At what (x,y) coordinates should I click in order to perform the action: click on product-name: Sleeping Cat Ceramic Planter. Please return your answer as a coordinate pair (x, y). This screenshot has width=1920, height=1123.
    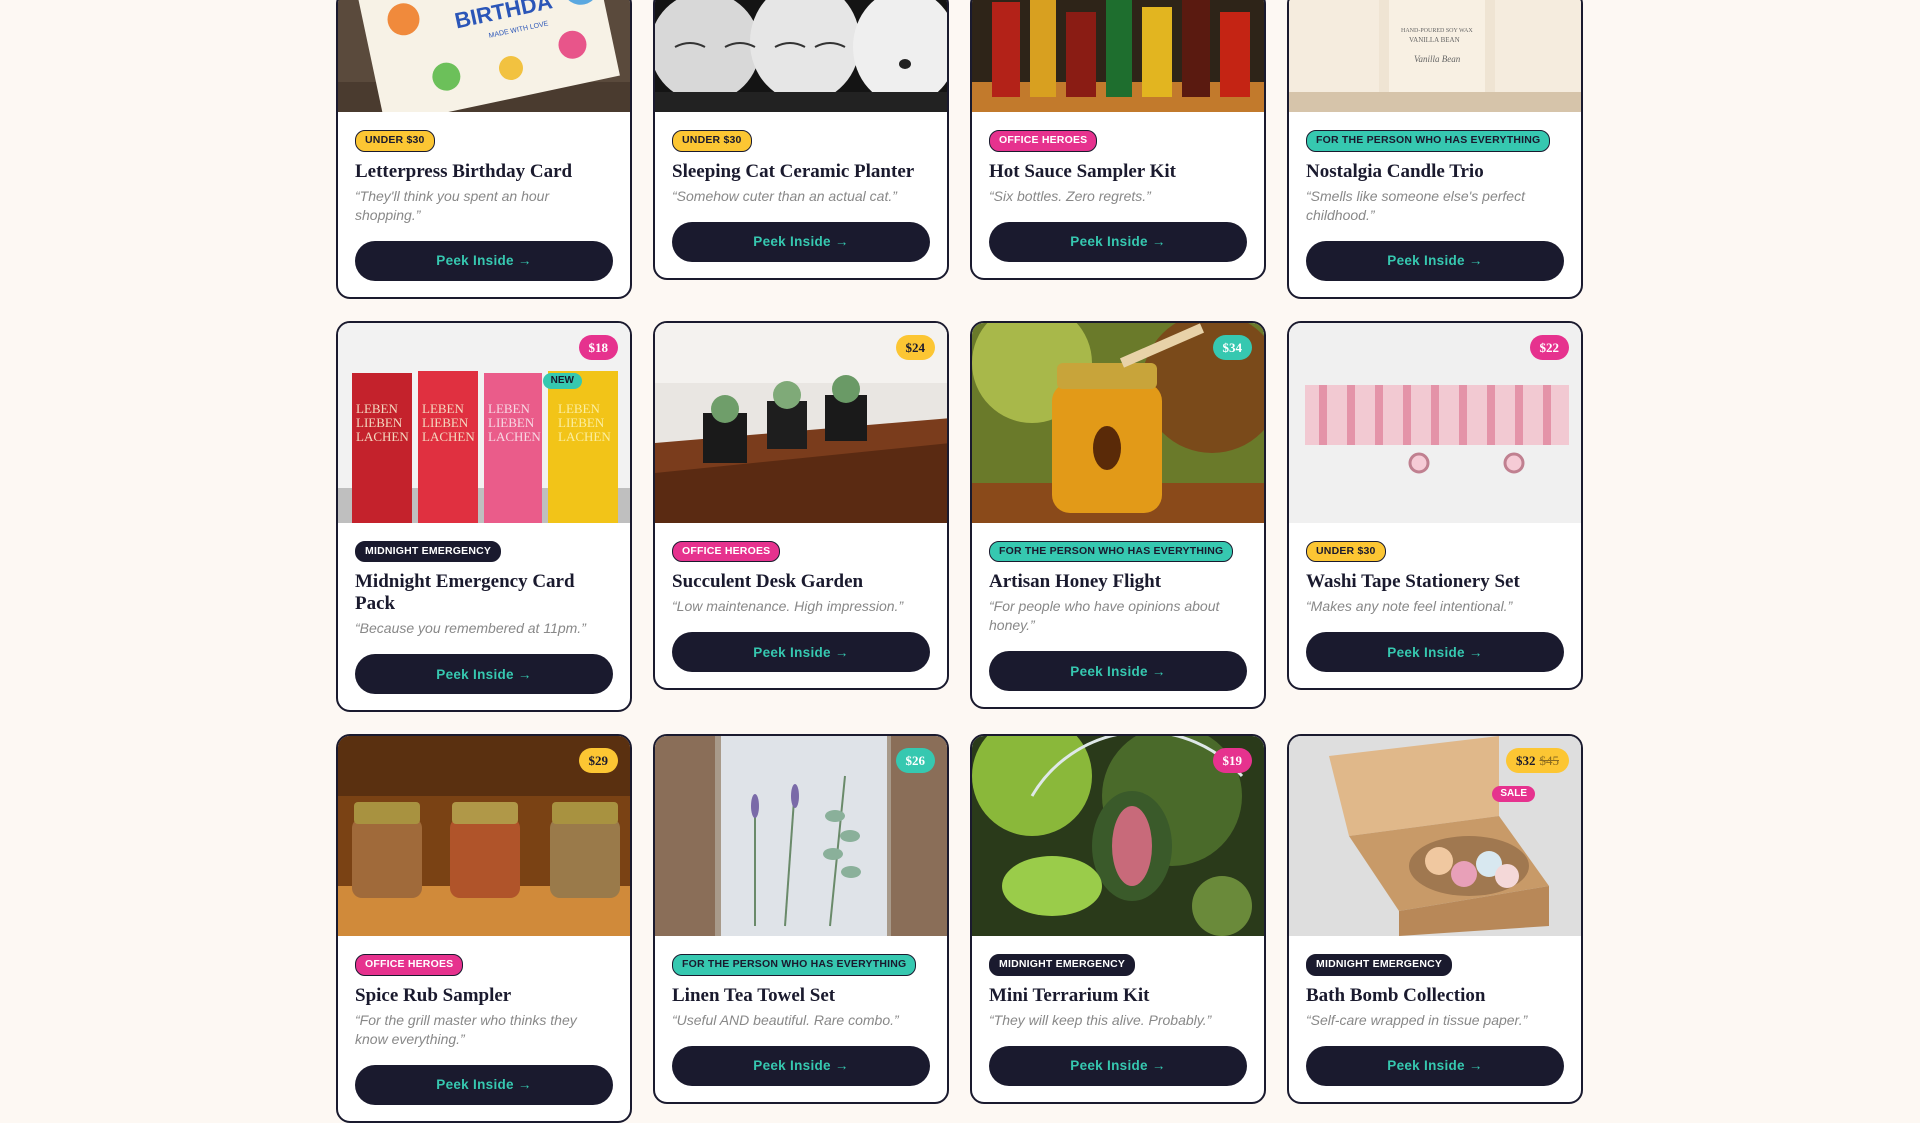
    Looking at the image, I should click on (793, 171).